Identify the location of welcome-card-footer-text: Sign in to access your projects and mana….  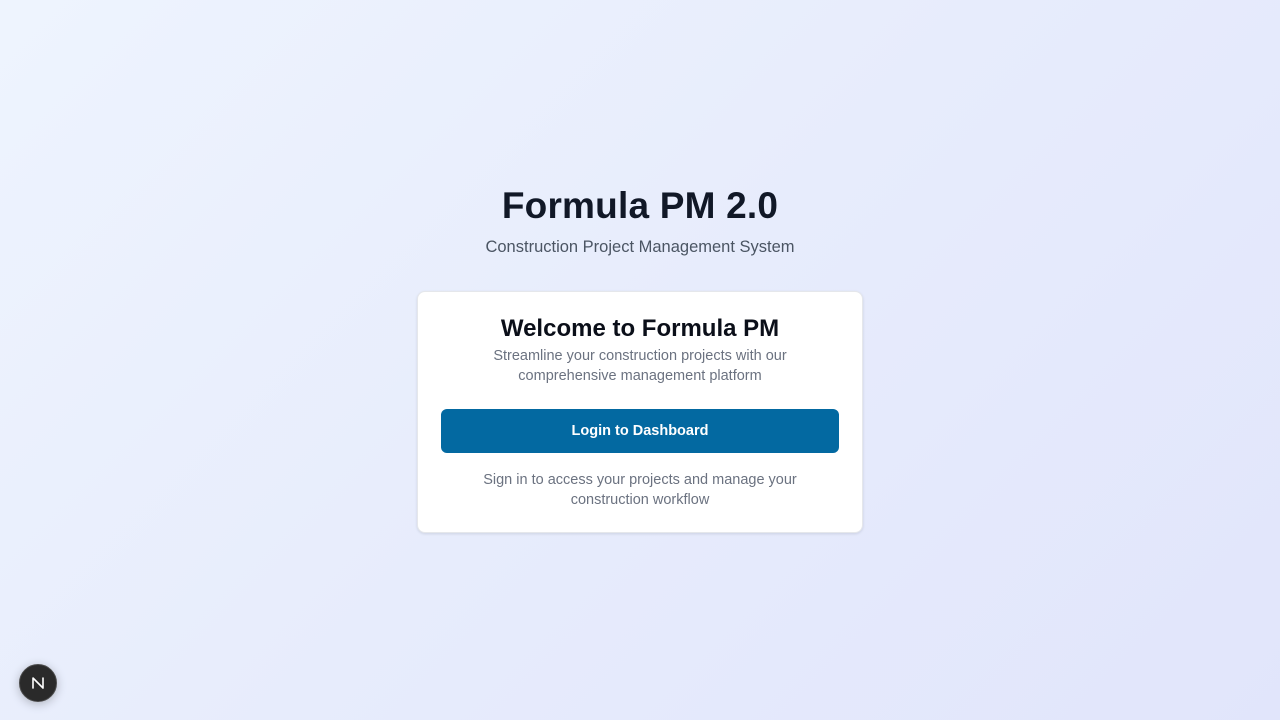
(640, 490).